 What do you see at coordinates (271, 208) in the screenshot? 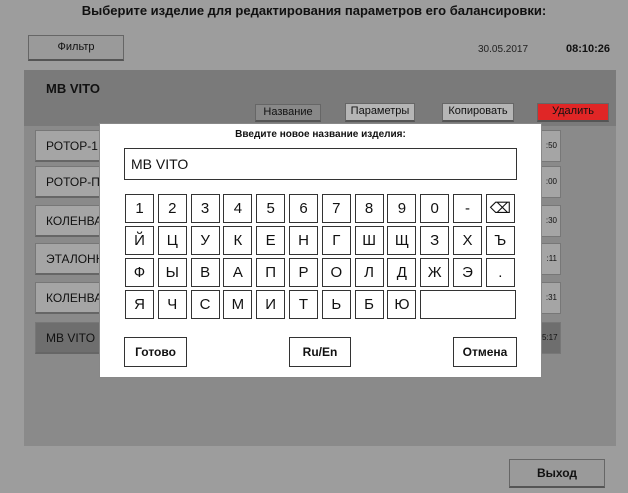
I see `key: 5` at bounding box center [271, 208].